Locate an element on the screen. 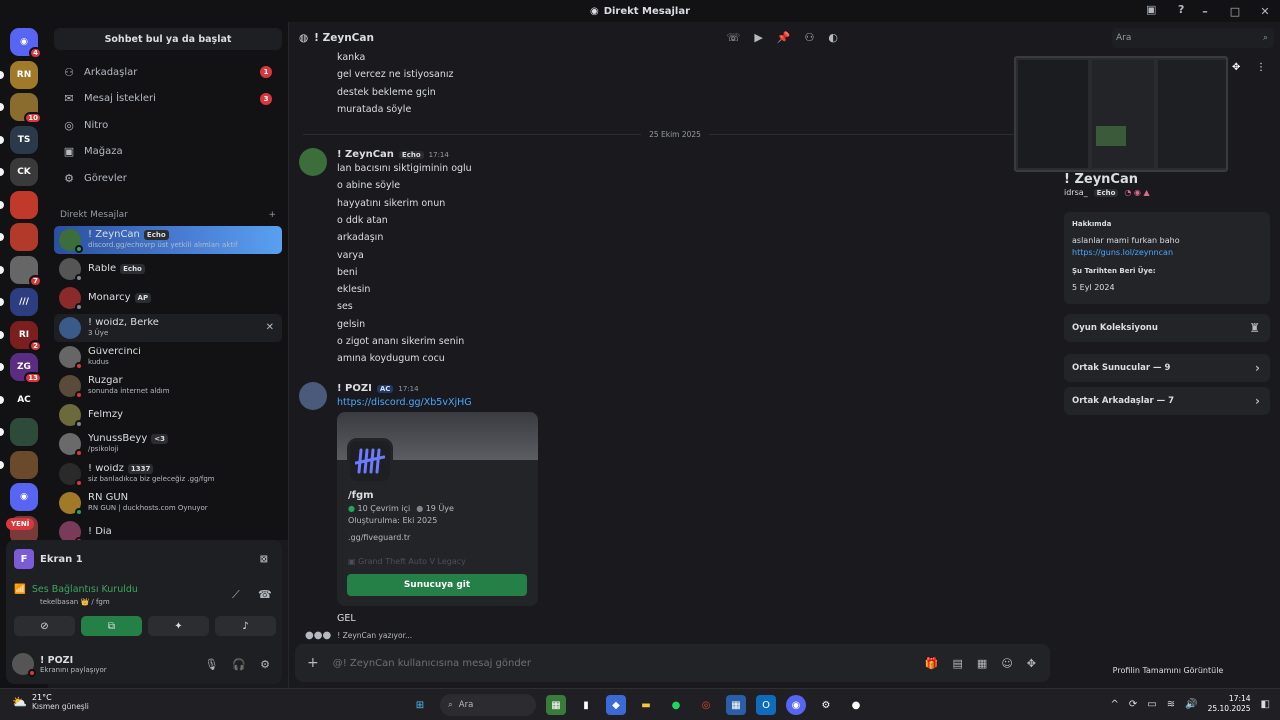 The width and height of the screenshot is (1280, 720). nav-shop: ▣ Mağaza is located at coordinates (168, 152).